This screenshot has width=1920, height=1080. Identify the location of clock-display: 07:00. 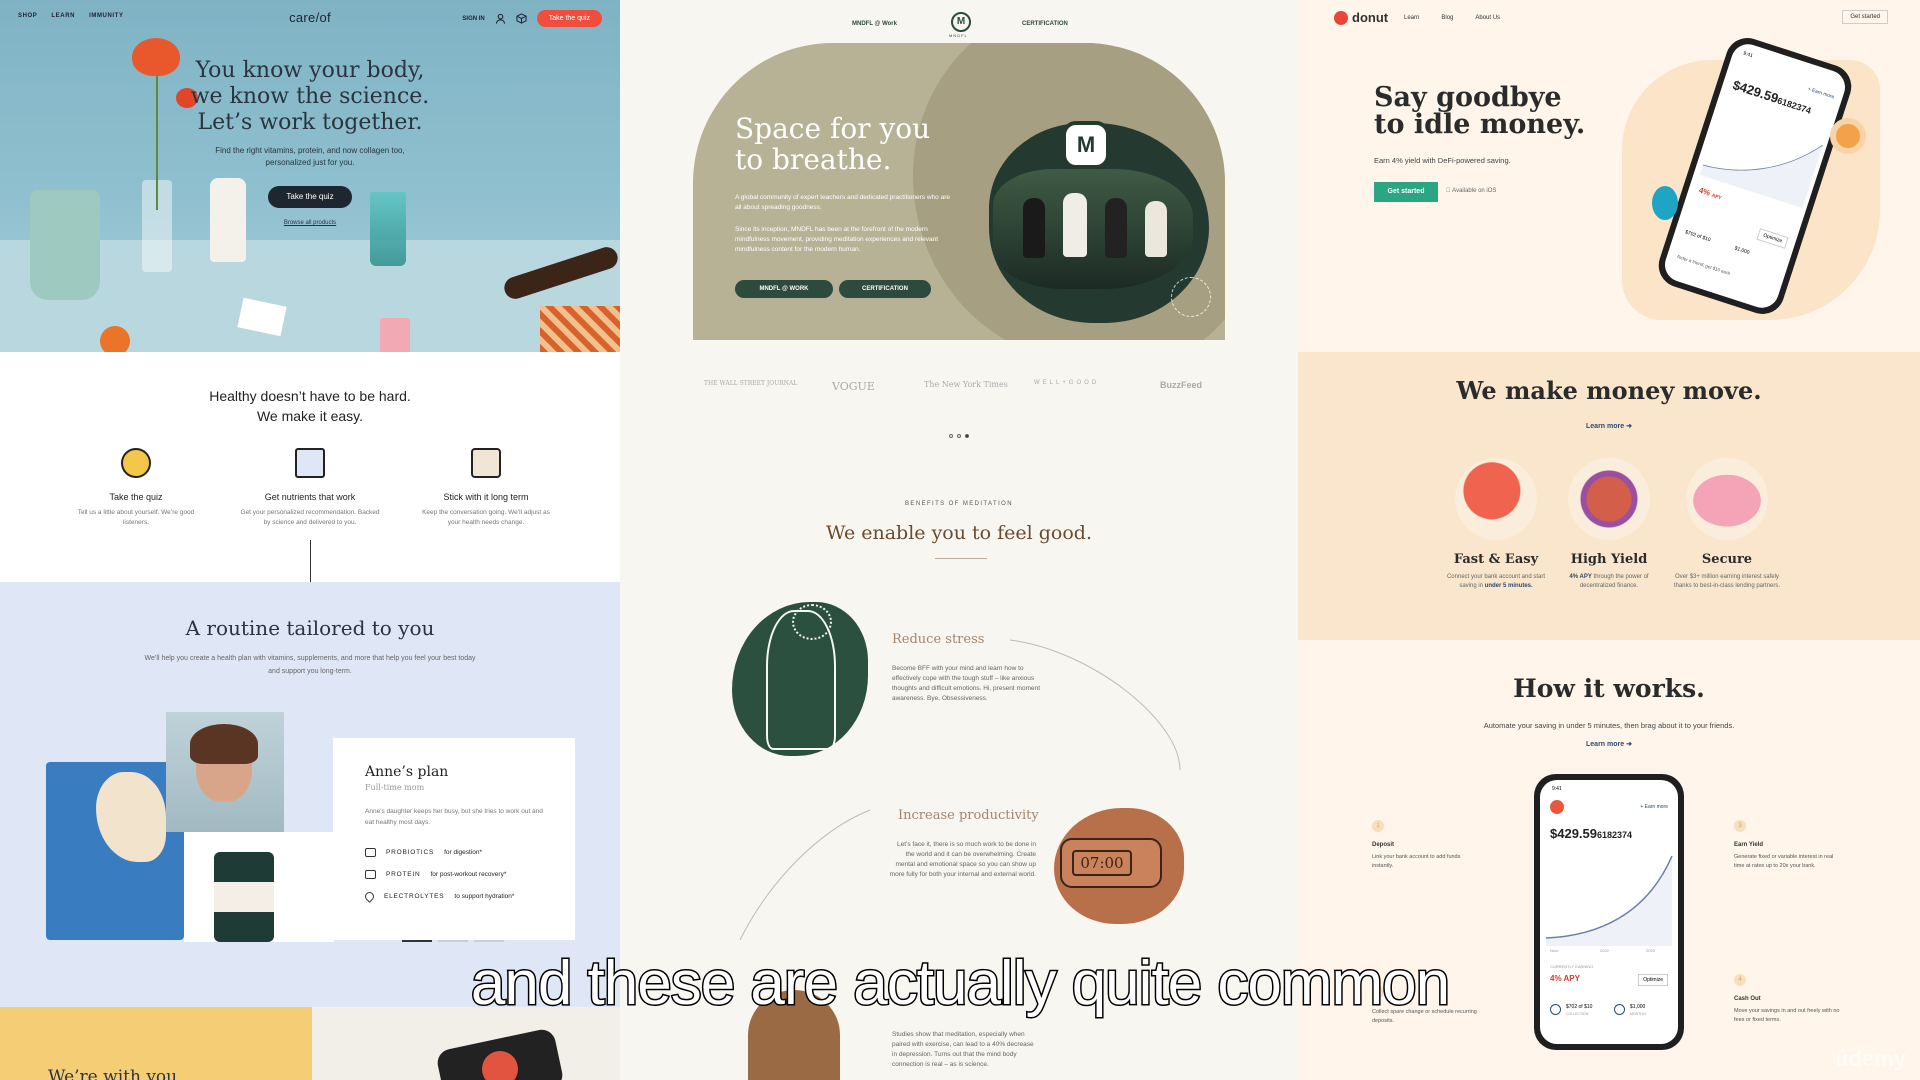
(1102, 863).